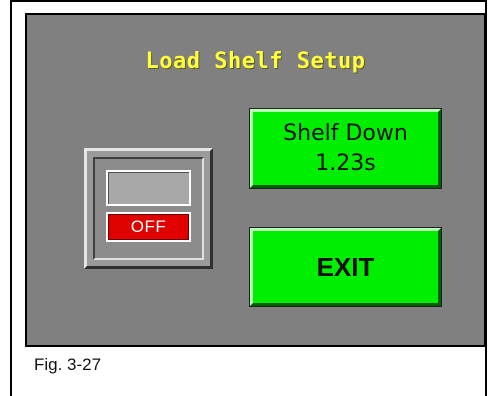  What do you see at coordinates (345, 133) in the screenshot?
I see `shelf-down-label: Shelf Down` at bounding box center [345, 133].